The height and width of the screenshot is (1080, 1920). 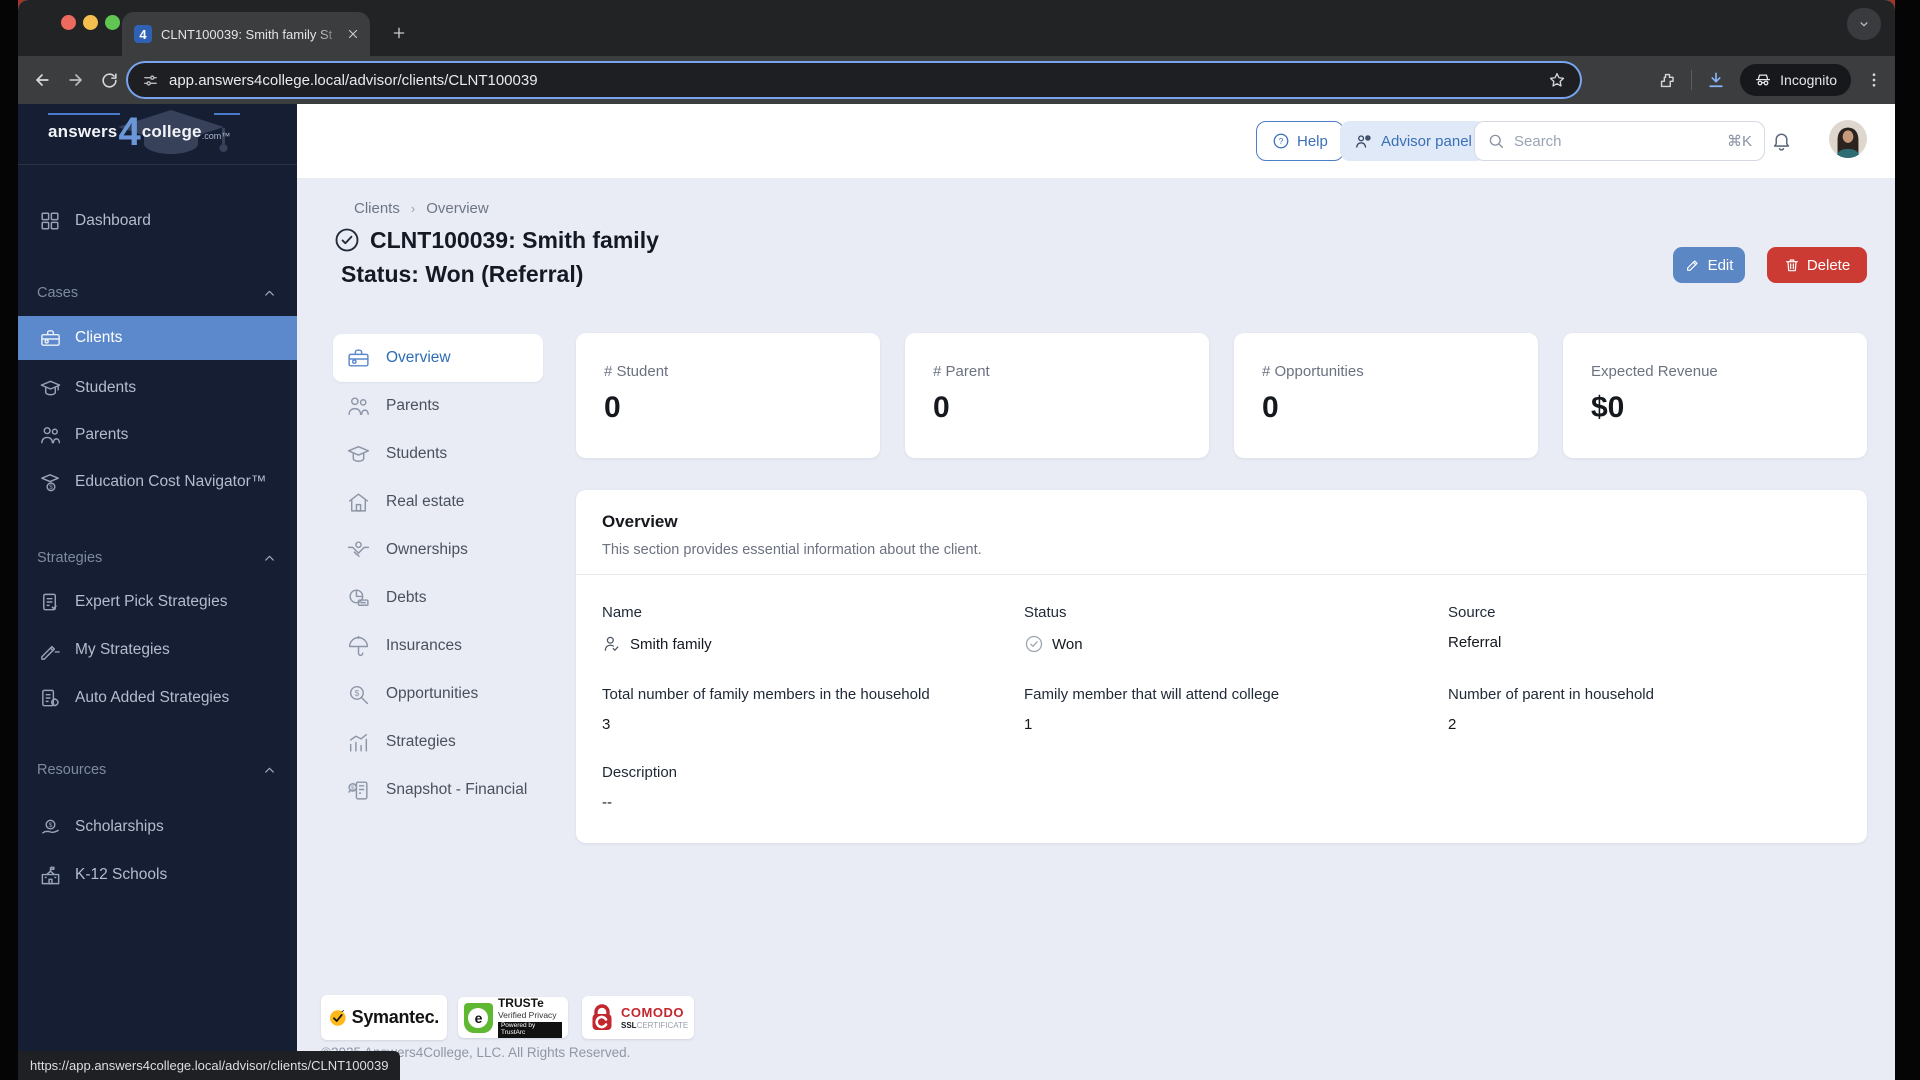 I want to click on search-input, so click(x=1616, y=141).